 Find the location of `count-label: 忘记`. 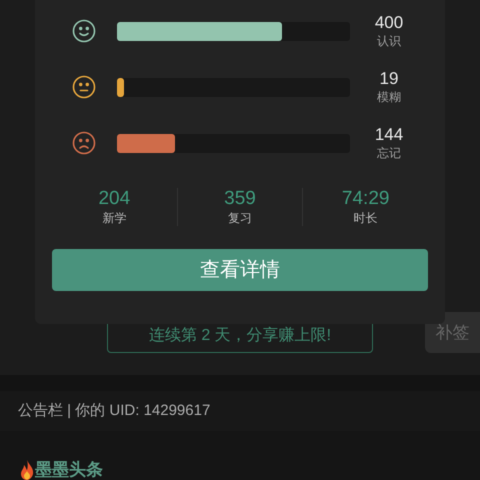

count-label: 忘记 is located at coordinates (389, 153).